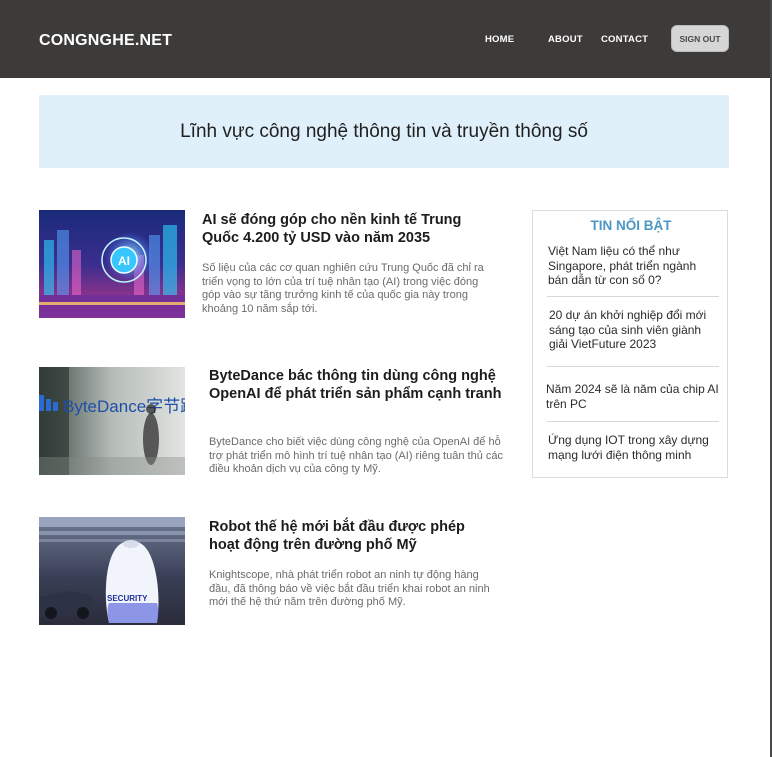 The height and width of the screenshot is (757, 772). Describe the element at coordinates (127, 598) in the screenshot. I see `security-label-text: SECURITY` at that location.